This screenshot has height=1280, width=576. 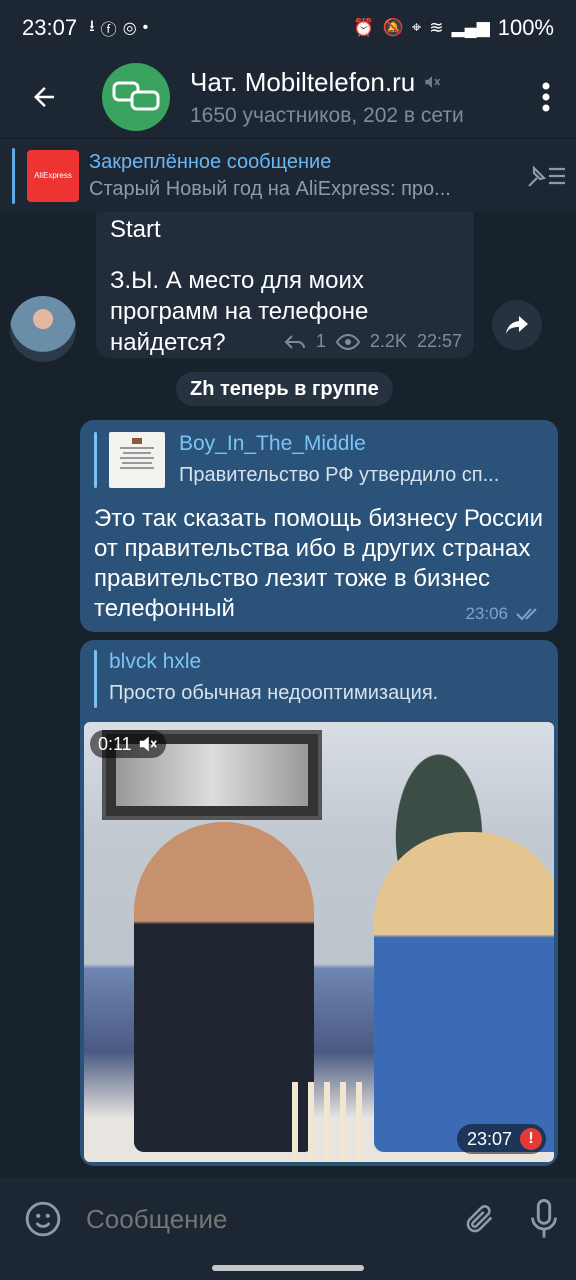 I want to click on attach-button, so click(x=480, y=1219).